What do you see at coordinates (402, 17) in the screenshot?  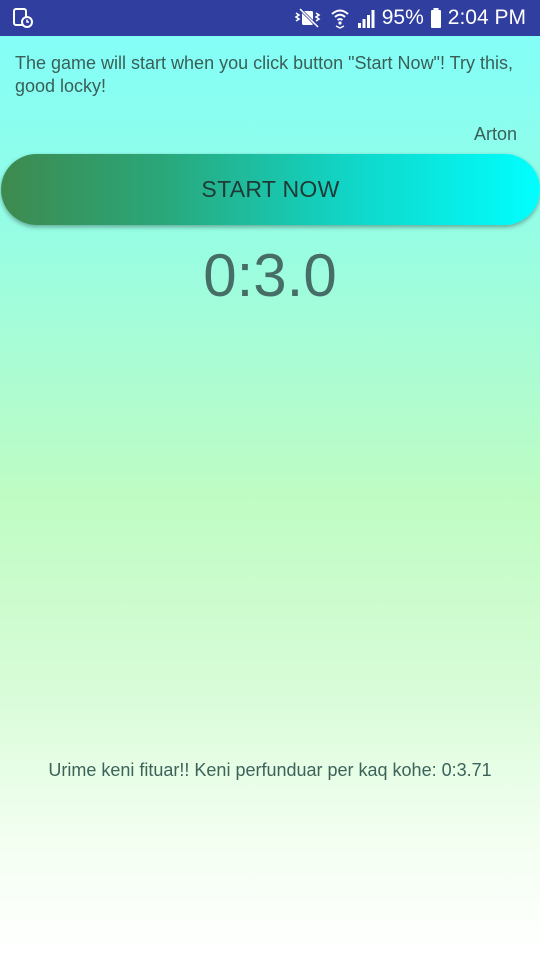 I see `battery-percent: 95%` at bounding box center [402, 17].